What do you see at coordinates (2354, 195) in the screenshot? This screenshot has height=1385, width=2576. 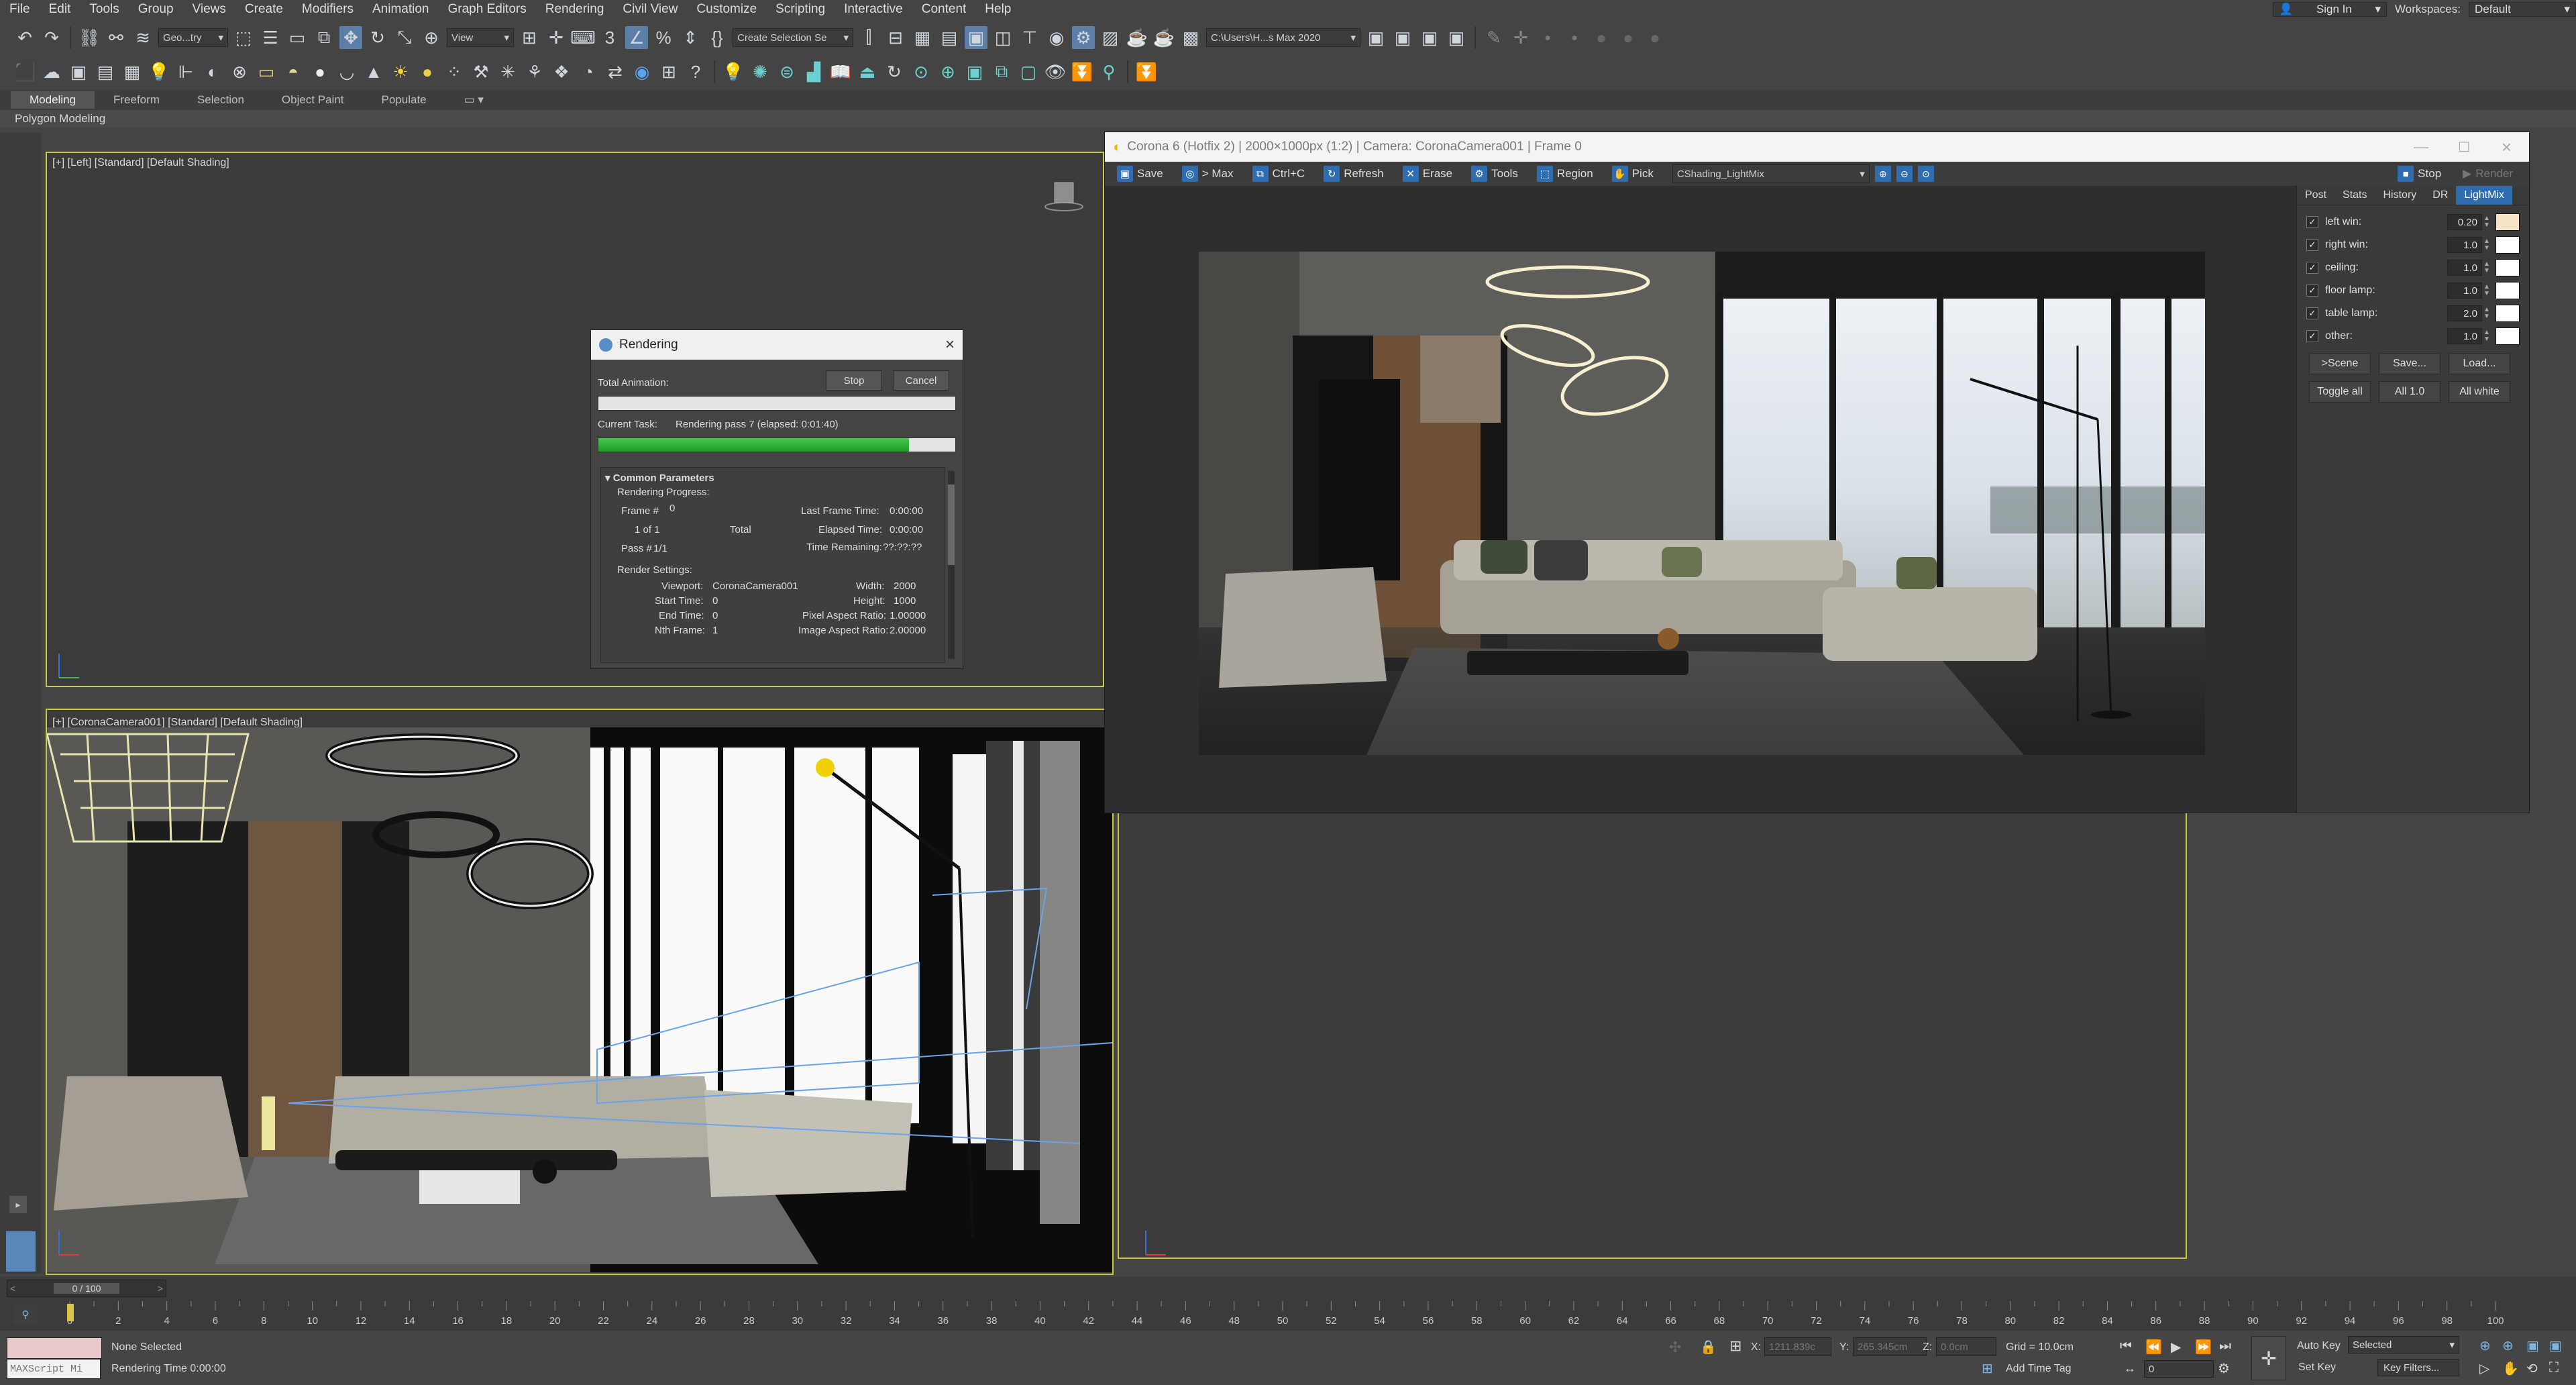 I see `tab-stats: Stats` at bounding box center [2354, 195].